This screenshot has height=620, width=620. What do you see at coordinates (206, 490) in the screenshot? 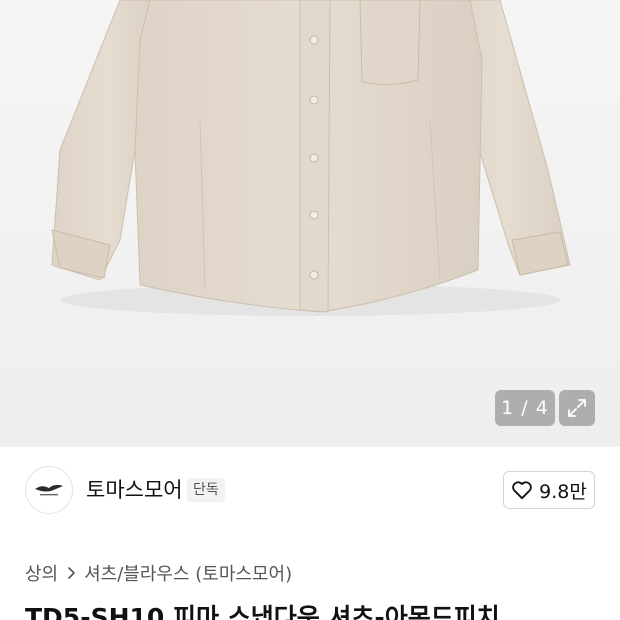
I see `exclusive-badge: 단독` at bounding box center [206, 490].